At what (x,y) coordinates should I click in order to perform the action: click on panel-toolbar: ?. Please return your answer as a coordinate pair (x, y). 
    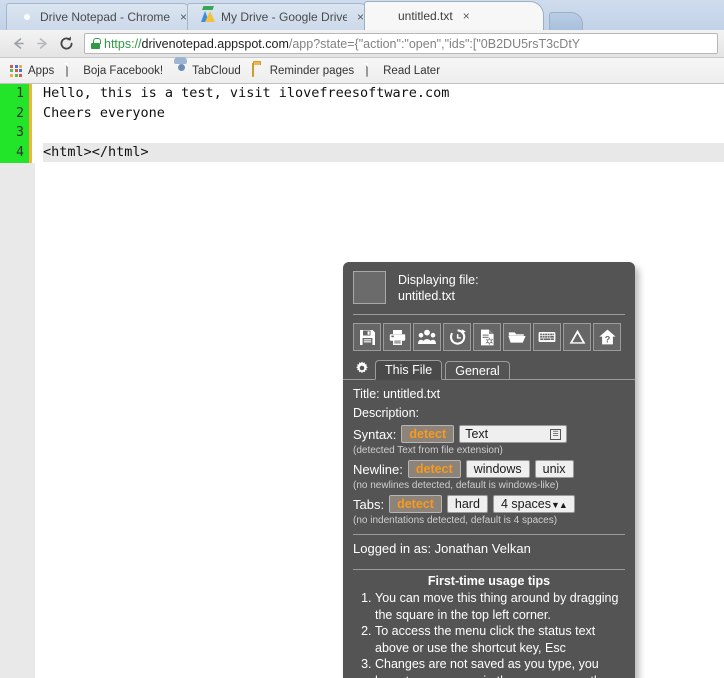
    Looking at the image, I should click on (489, 337).